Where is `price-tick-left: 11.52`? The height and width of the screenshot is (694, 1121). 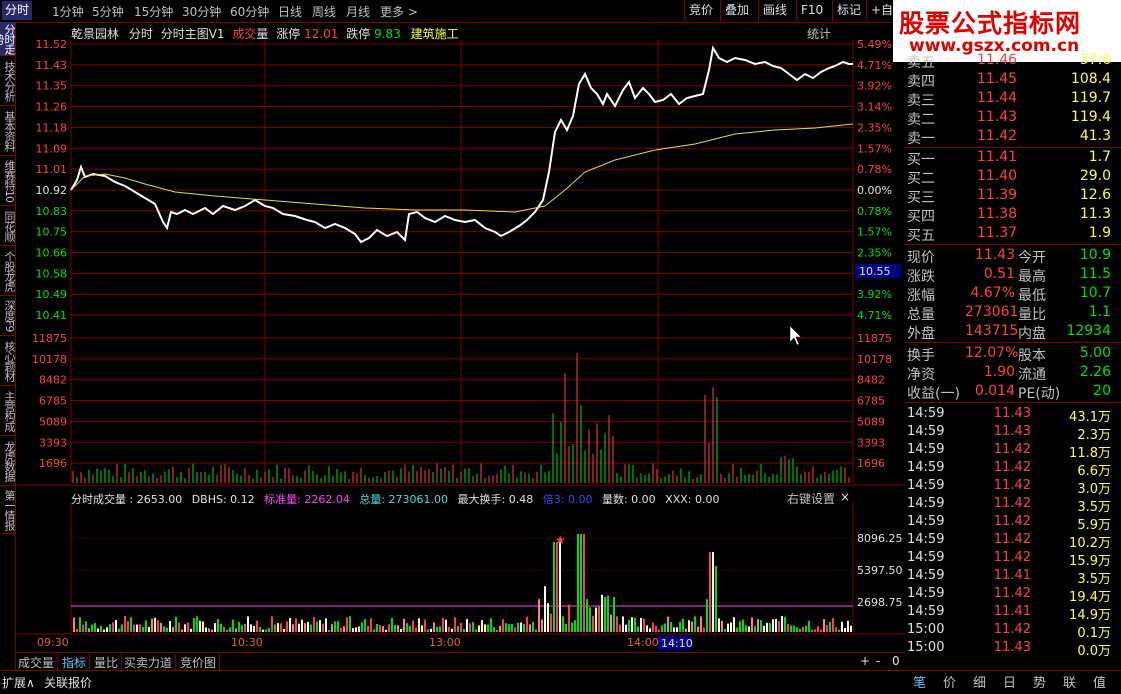
price-tick-left: 11.52 is located at coordinates (52, 44).